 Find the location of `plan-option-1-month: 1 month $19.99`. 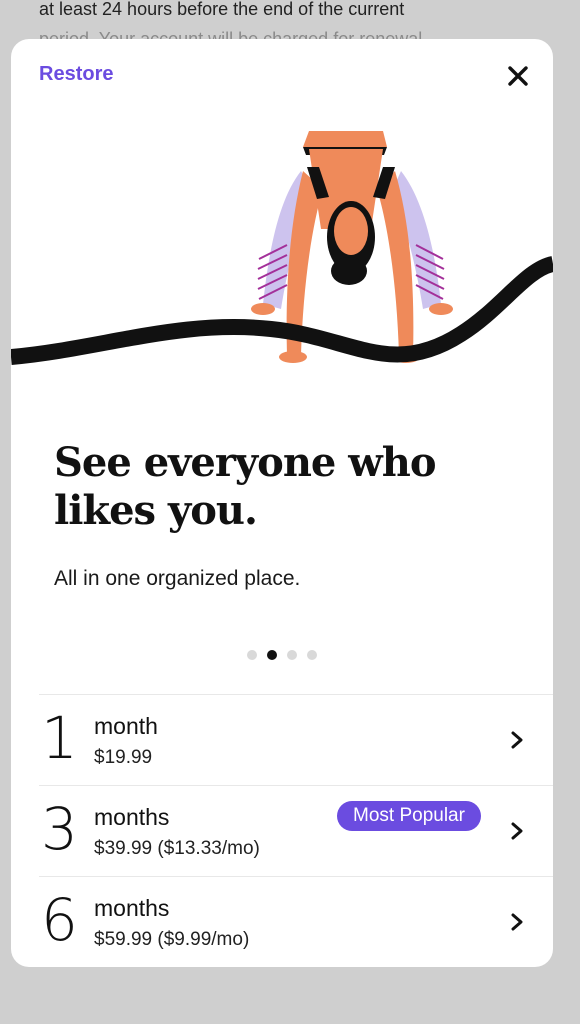

plan-option-1-month: 1 month $19.99 is located at coordinates (296, 739).